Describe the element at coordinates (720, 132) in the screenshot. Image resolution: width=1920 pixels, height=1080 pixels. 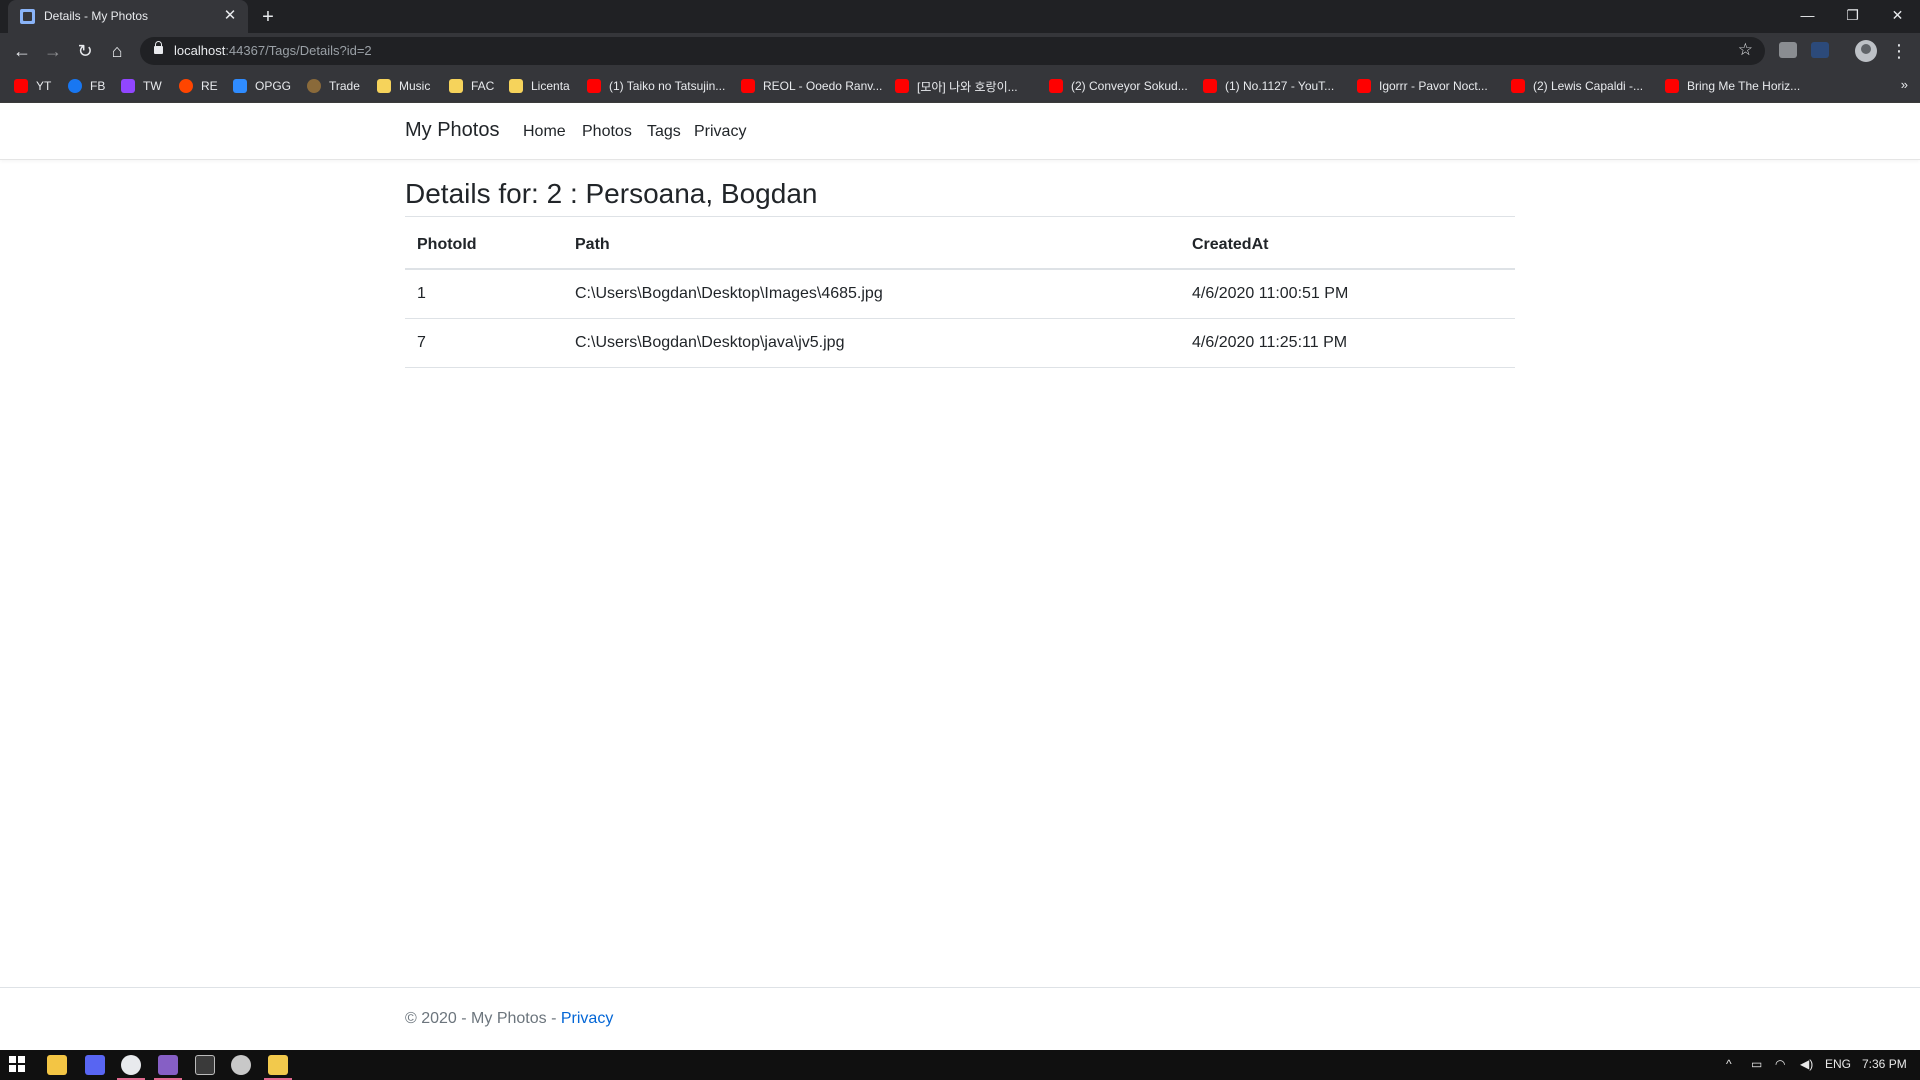
I see `nav-link-privacy: Privacy` at that location.